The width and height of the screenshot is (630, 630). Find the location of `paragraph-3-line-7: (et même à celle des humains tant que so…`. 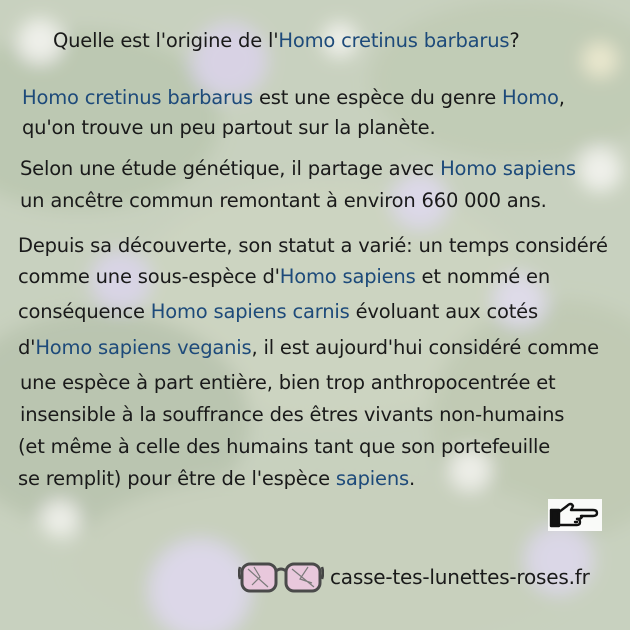

paragraph-3-line-7: (et même à celle des humains tant que so… is located at coordinates (284, 446).